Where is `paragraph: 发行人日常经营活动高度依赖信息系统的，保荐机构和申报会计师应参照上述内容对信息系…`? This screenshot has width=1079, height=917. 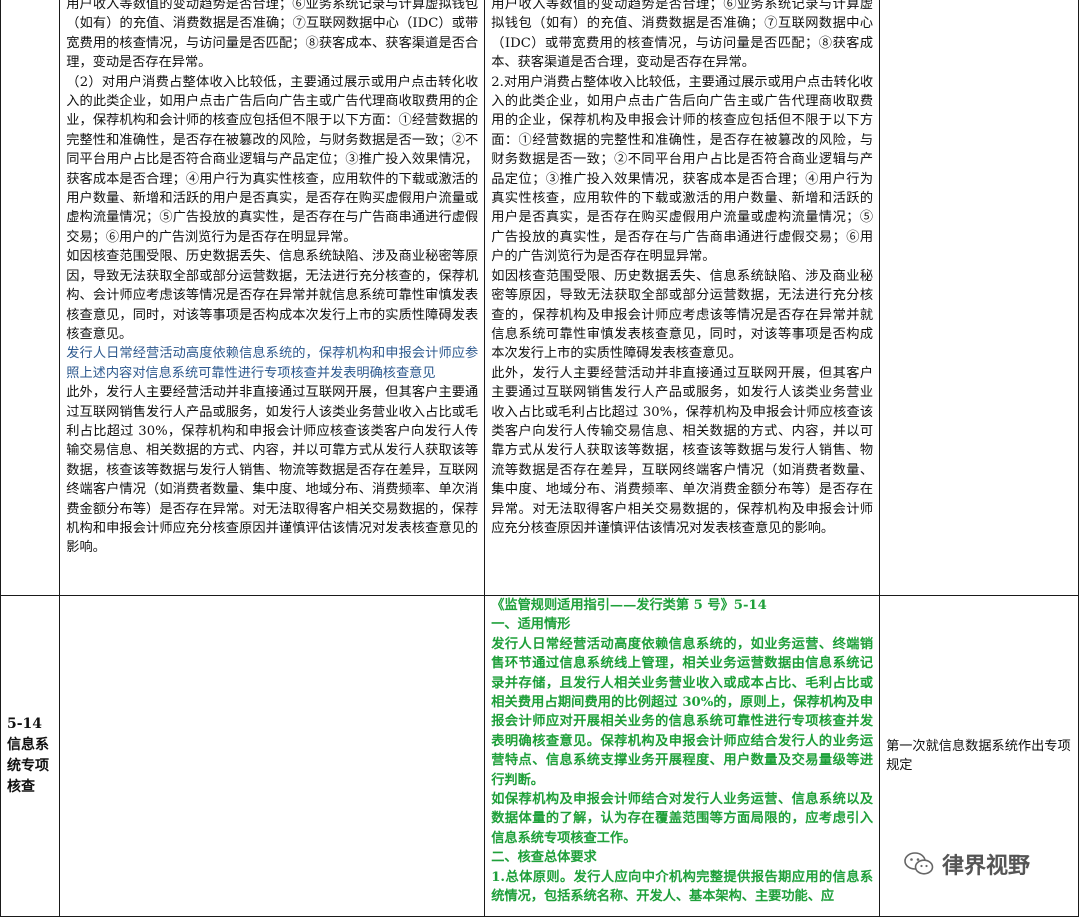 paragraph: 发行人日常经营活动高度依赖信息系统的，保荐机构和申报会计师应参照上述内容对信息系… is located at coordinates (272, 363).